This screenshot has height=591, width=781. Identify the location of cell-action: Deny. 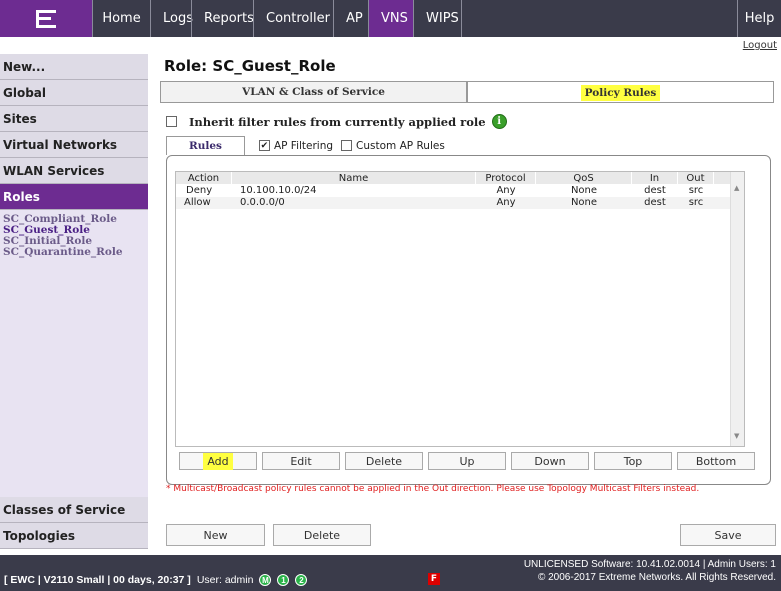
(199, 190).